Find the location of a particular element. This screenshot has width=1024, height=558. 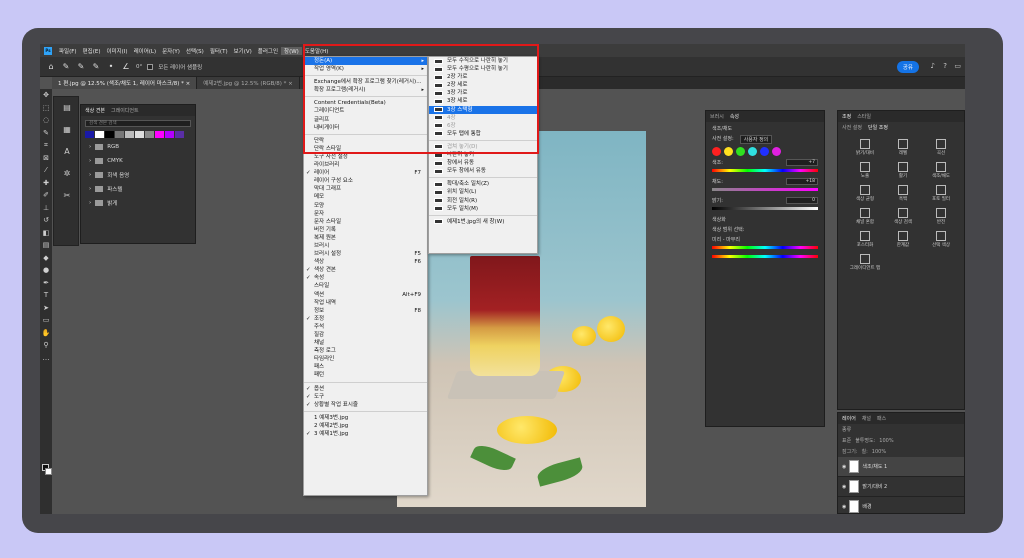

saturation-slider is located at coordinates (765, 189).